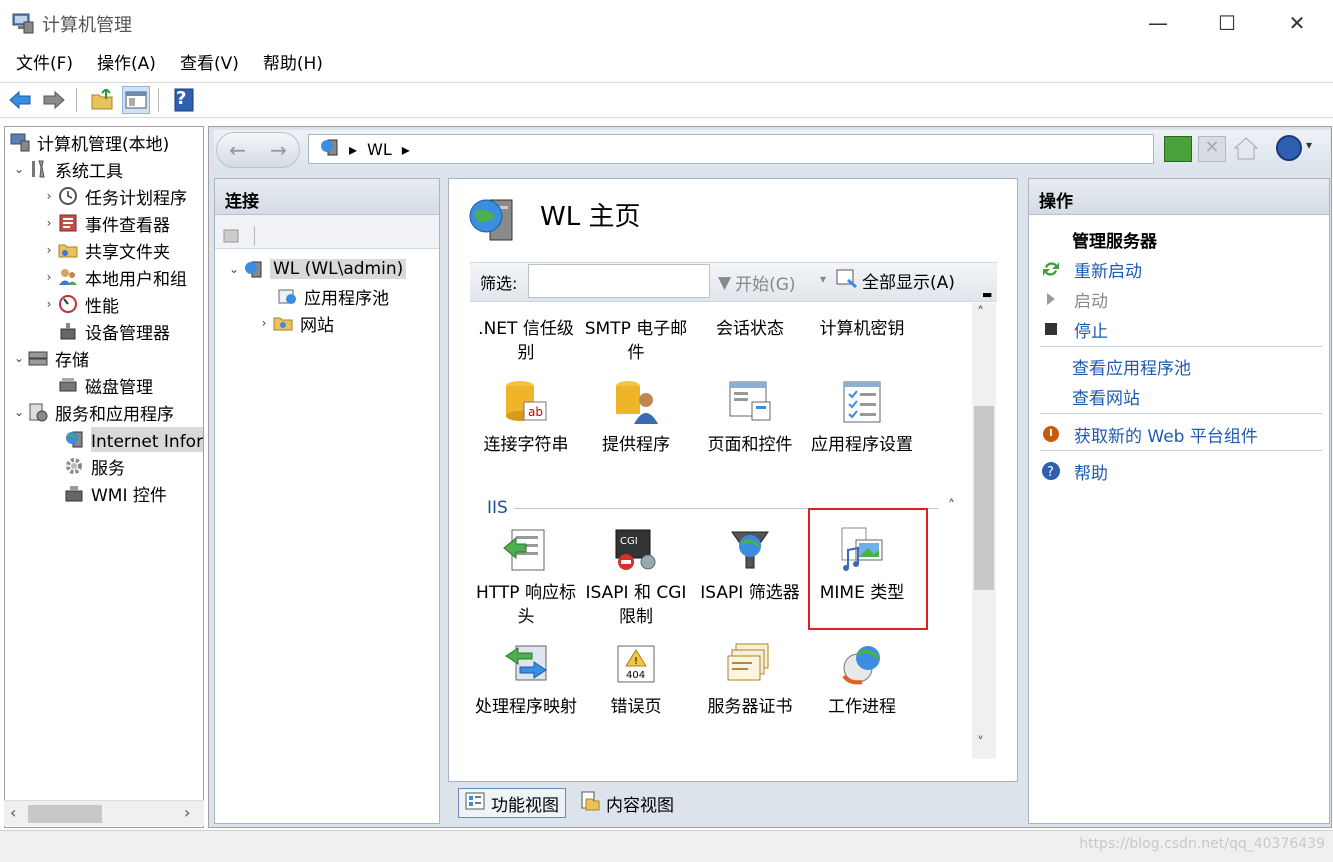 This screenshot has height=862, width=1333. I want to click on stop-x-icon: ✕, so click(1212, 149).